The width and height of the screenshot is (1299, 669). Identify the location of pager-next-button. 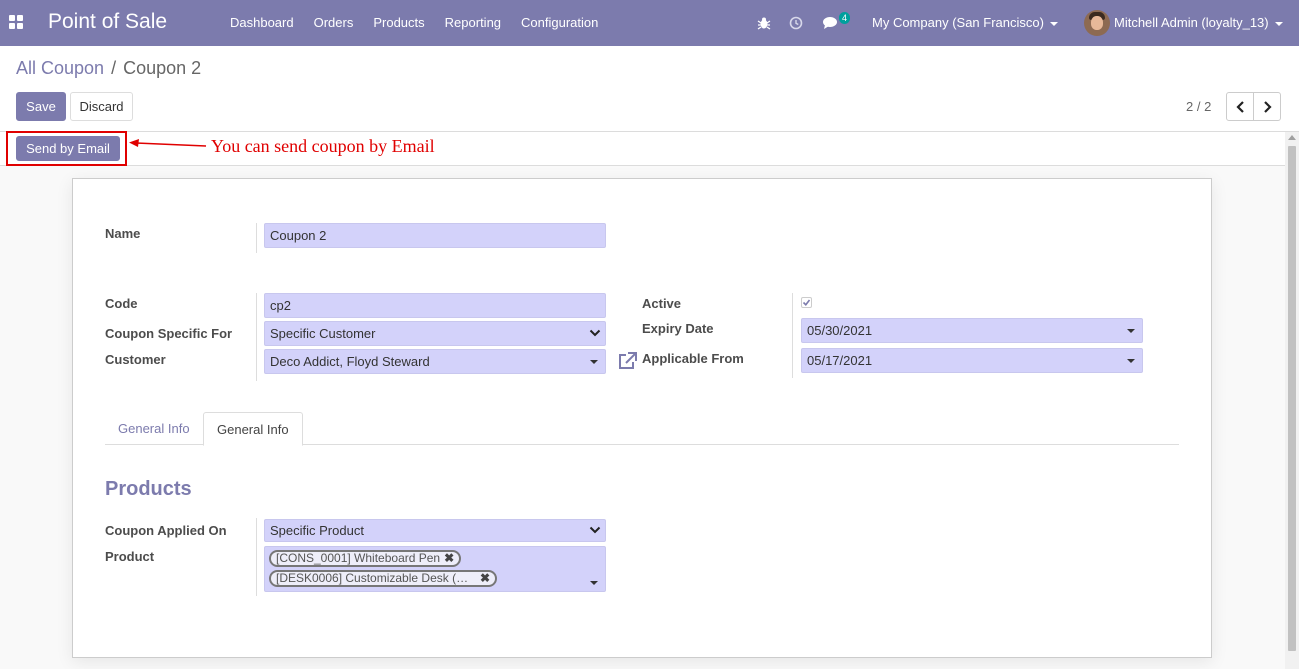
(1267, 106).